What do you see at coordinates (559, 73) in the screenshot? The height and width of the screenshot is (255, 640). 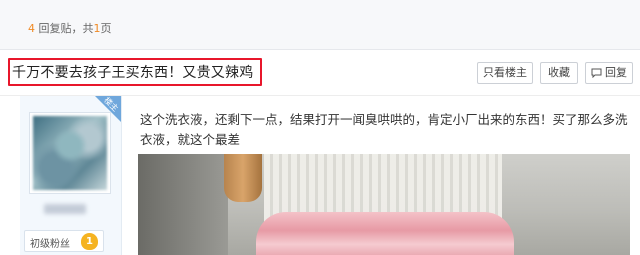 I see `collect-button: 收藏` at bounding box center [559, 73].